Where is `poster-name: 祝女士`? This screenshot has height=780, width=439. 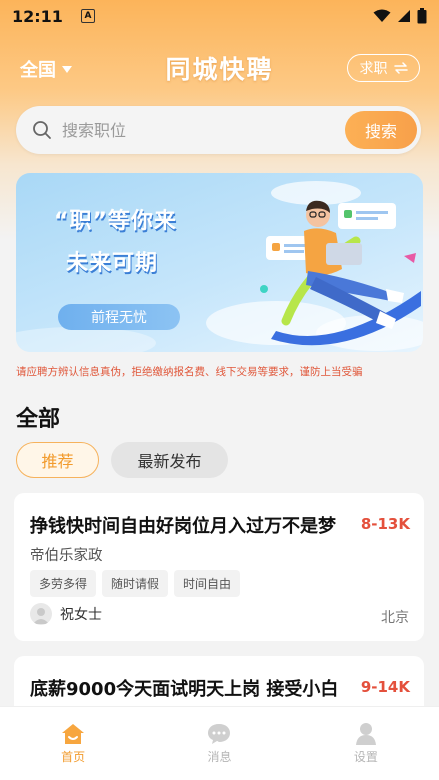
poster-name: 祝女士 is located at coordinates (81, 615).